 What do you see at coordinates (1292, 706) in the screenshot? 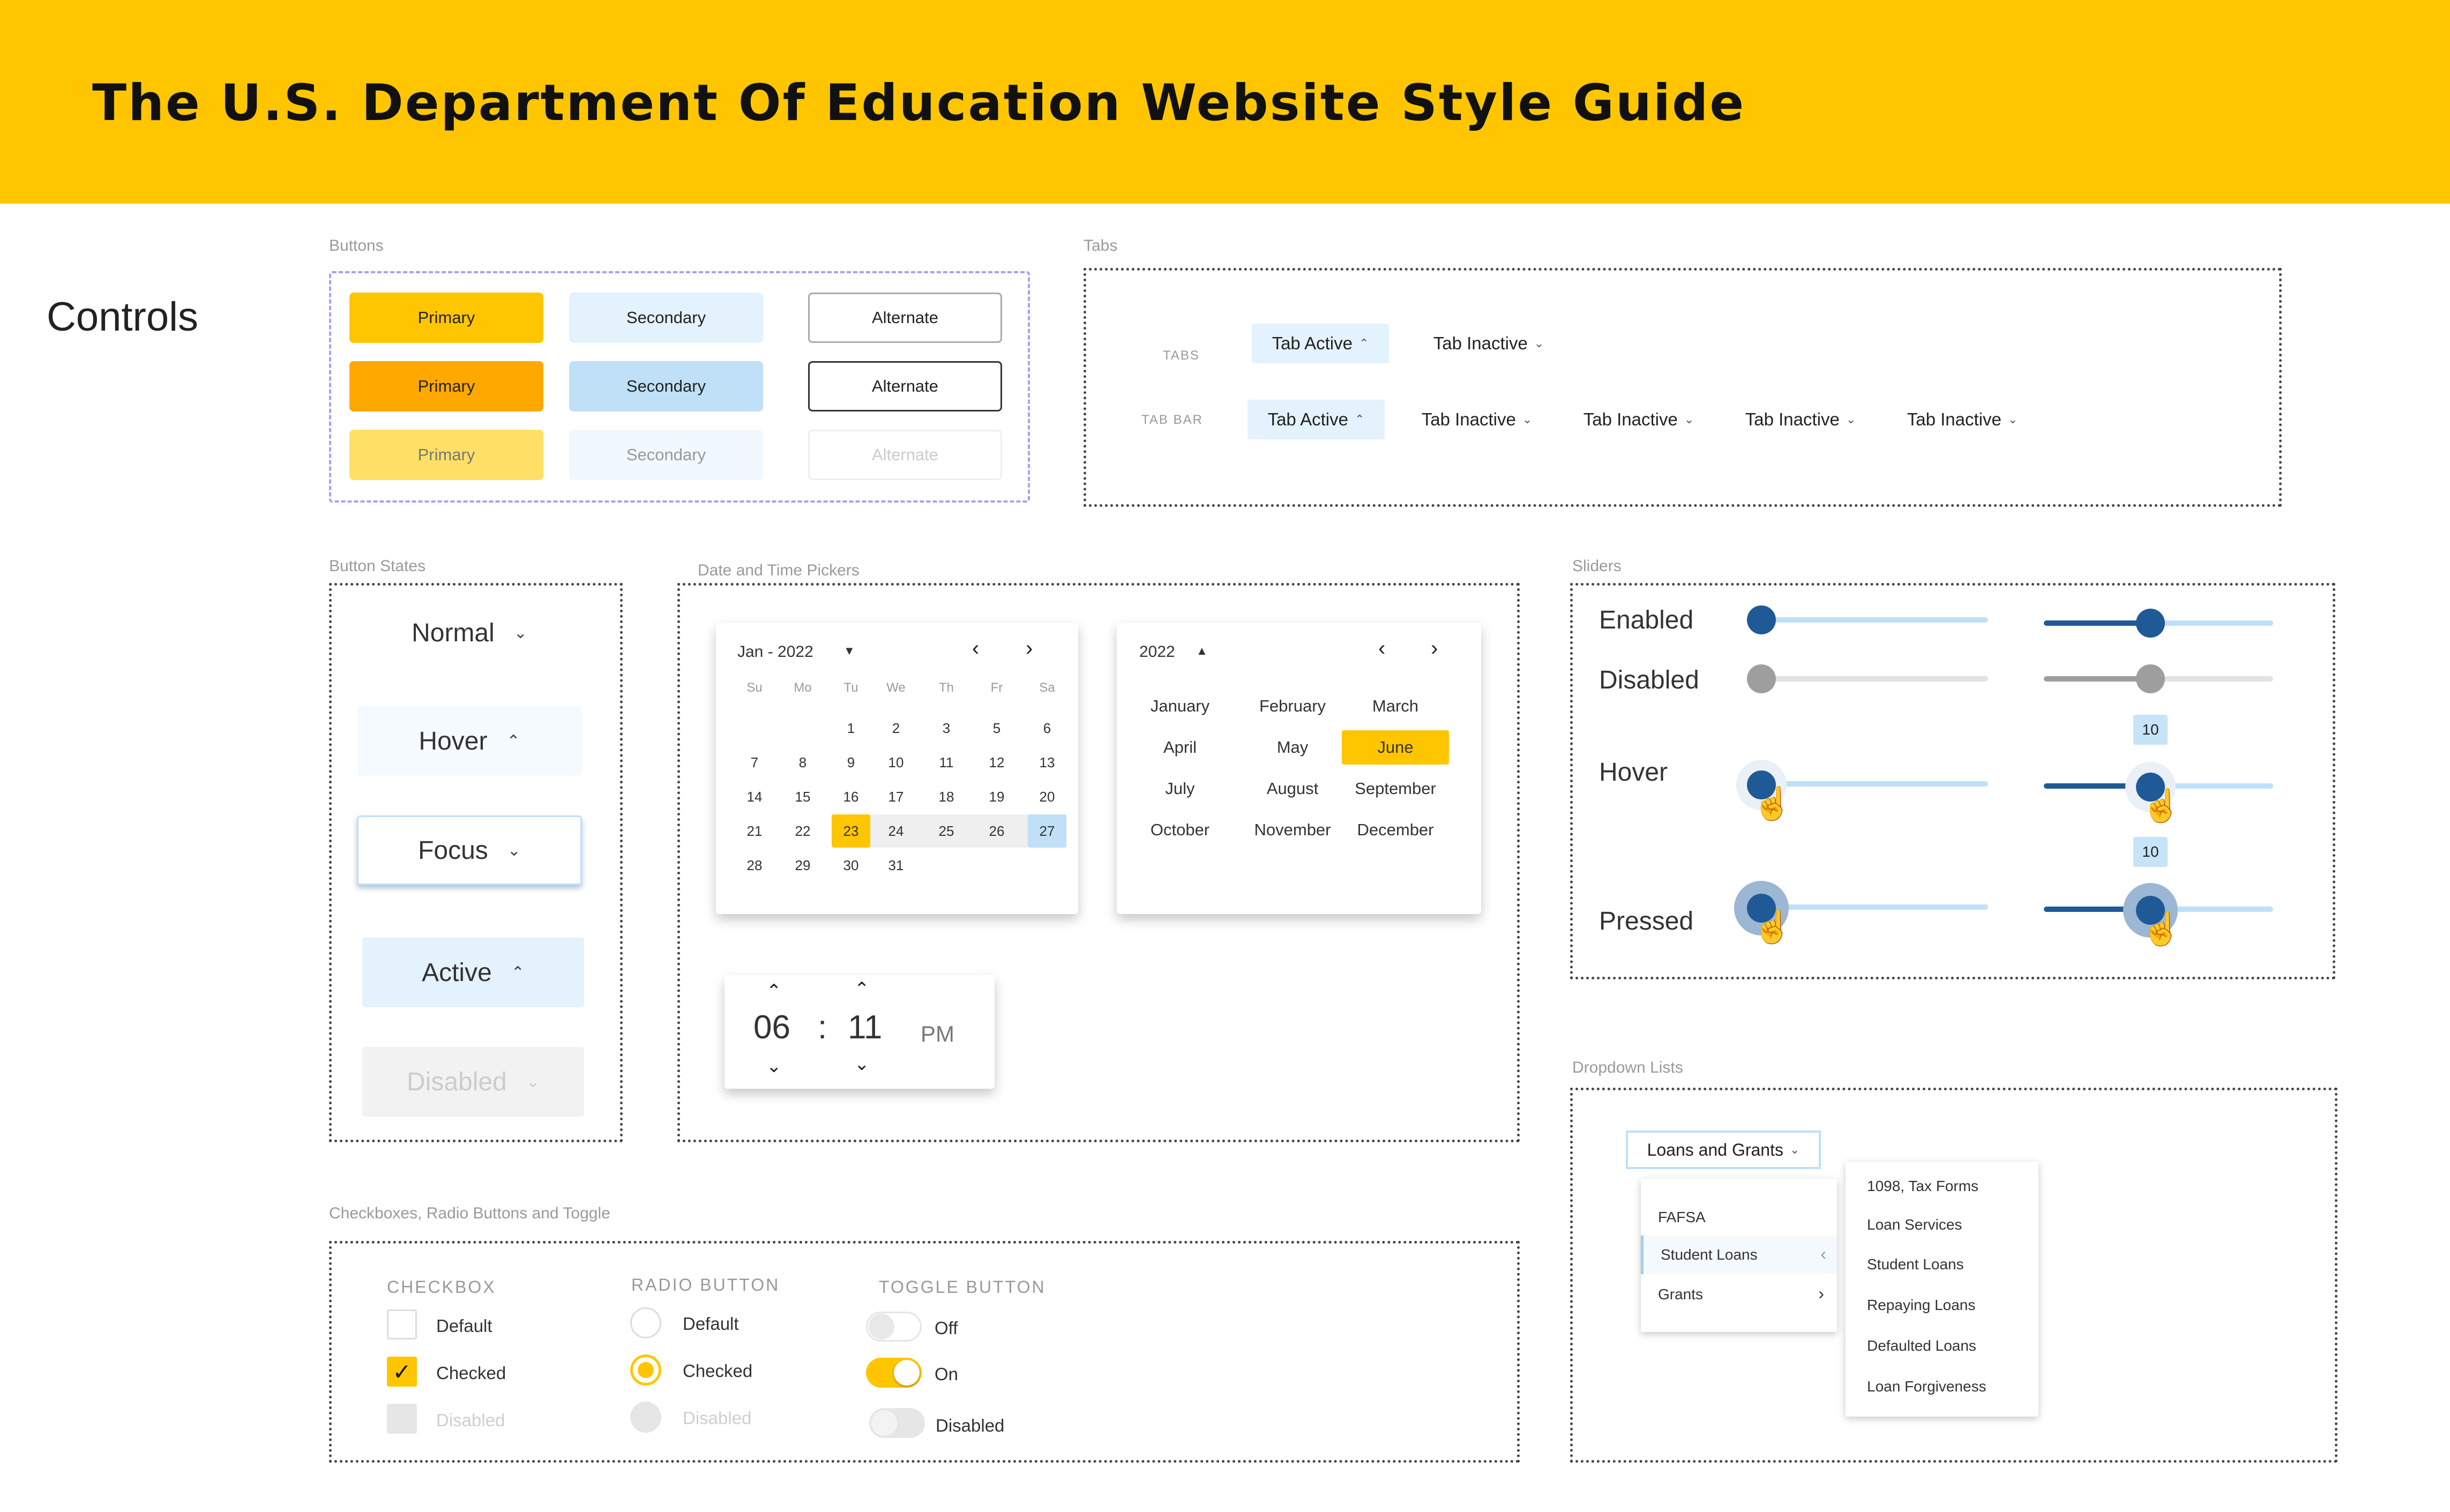
I see `month-cell: February` at bounding box center [1292, 706].